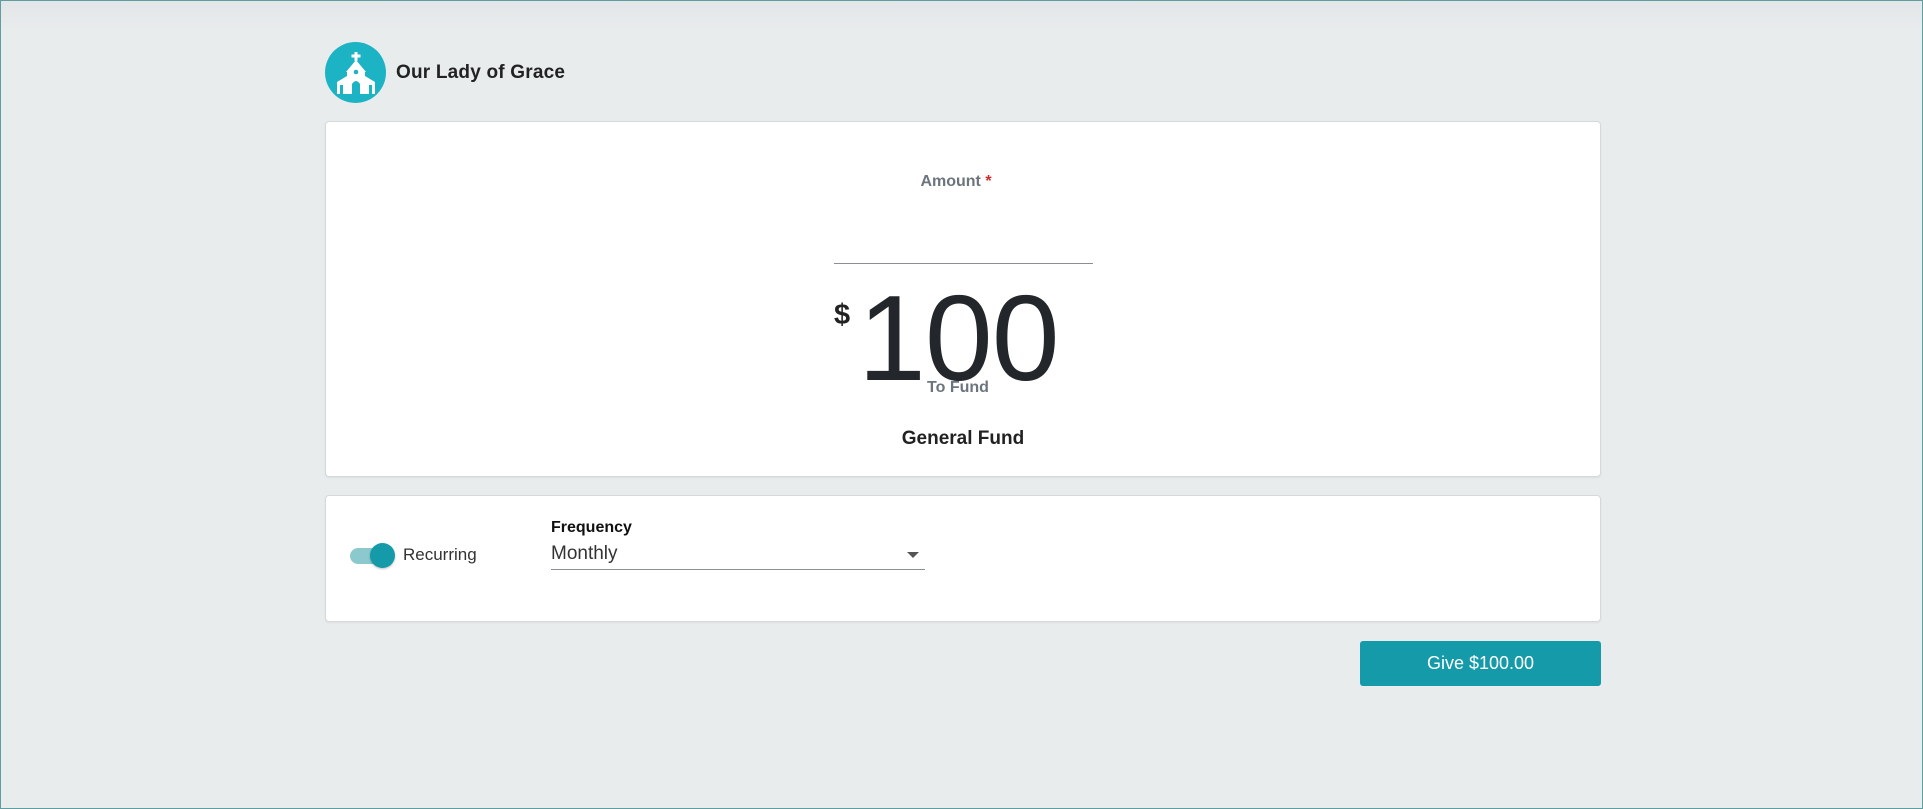 The width and height of the screenshot is (1923, 809). I want to click on org-name: Our Lady of Grace, so click(481, 72).